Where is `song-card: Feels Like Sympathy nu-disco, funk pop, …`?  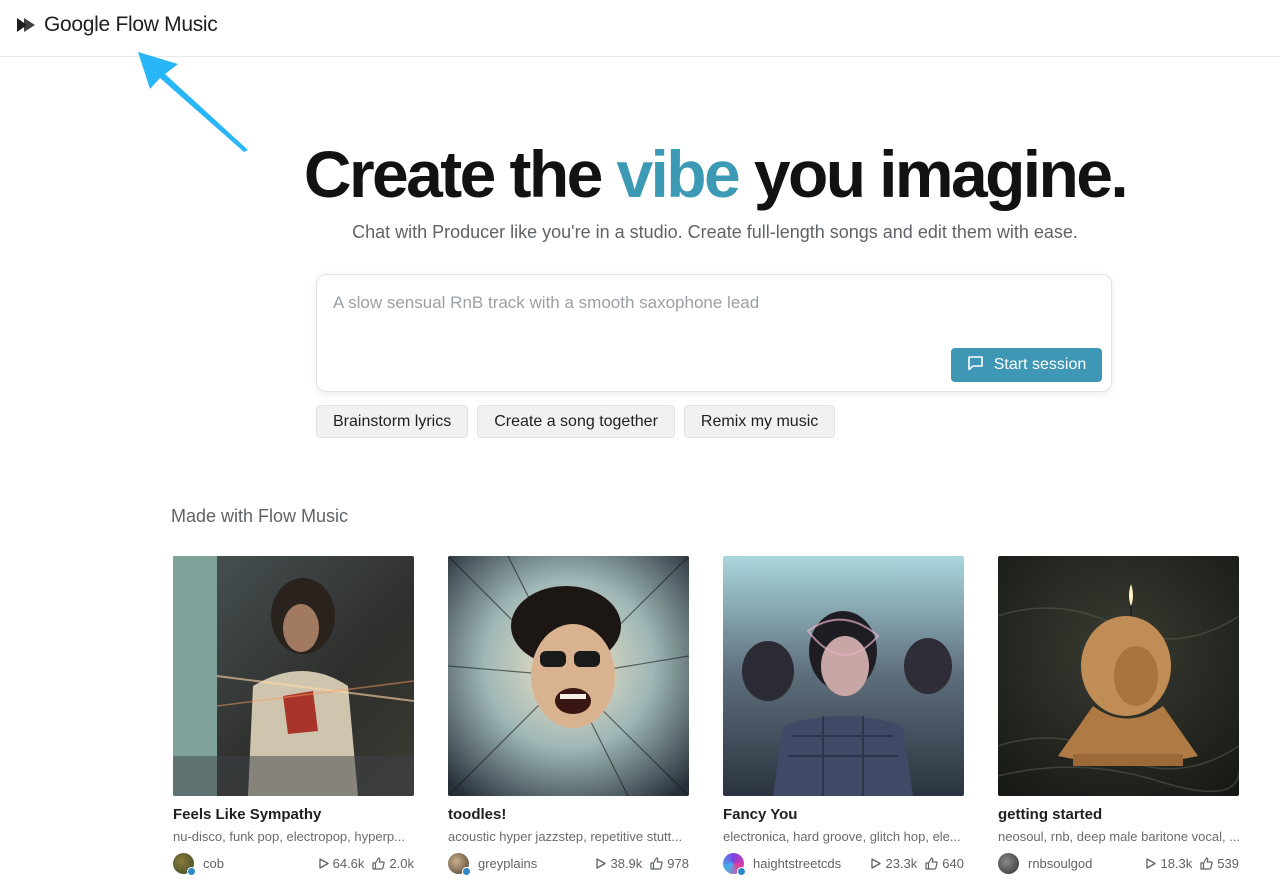
song-card: Feels Like Sympathy nu-disco, funk pop, … is located at coordinates (293, 716).